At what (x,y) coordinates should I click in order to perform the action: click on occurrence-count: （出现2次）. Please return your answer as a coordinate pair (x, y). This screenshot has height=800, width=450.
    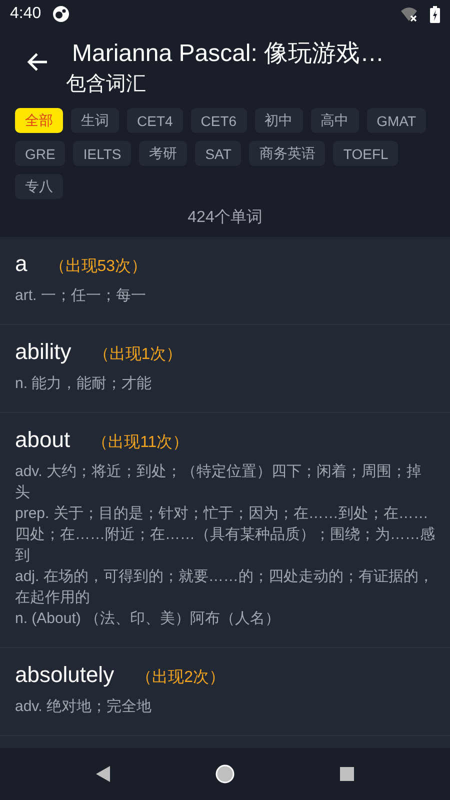
    Looking at the image, I should click on (180, 678).